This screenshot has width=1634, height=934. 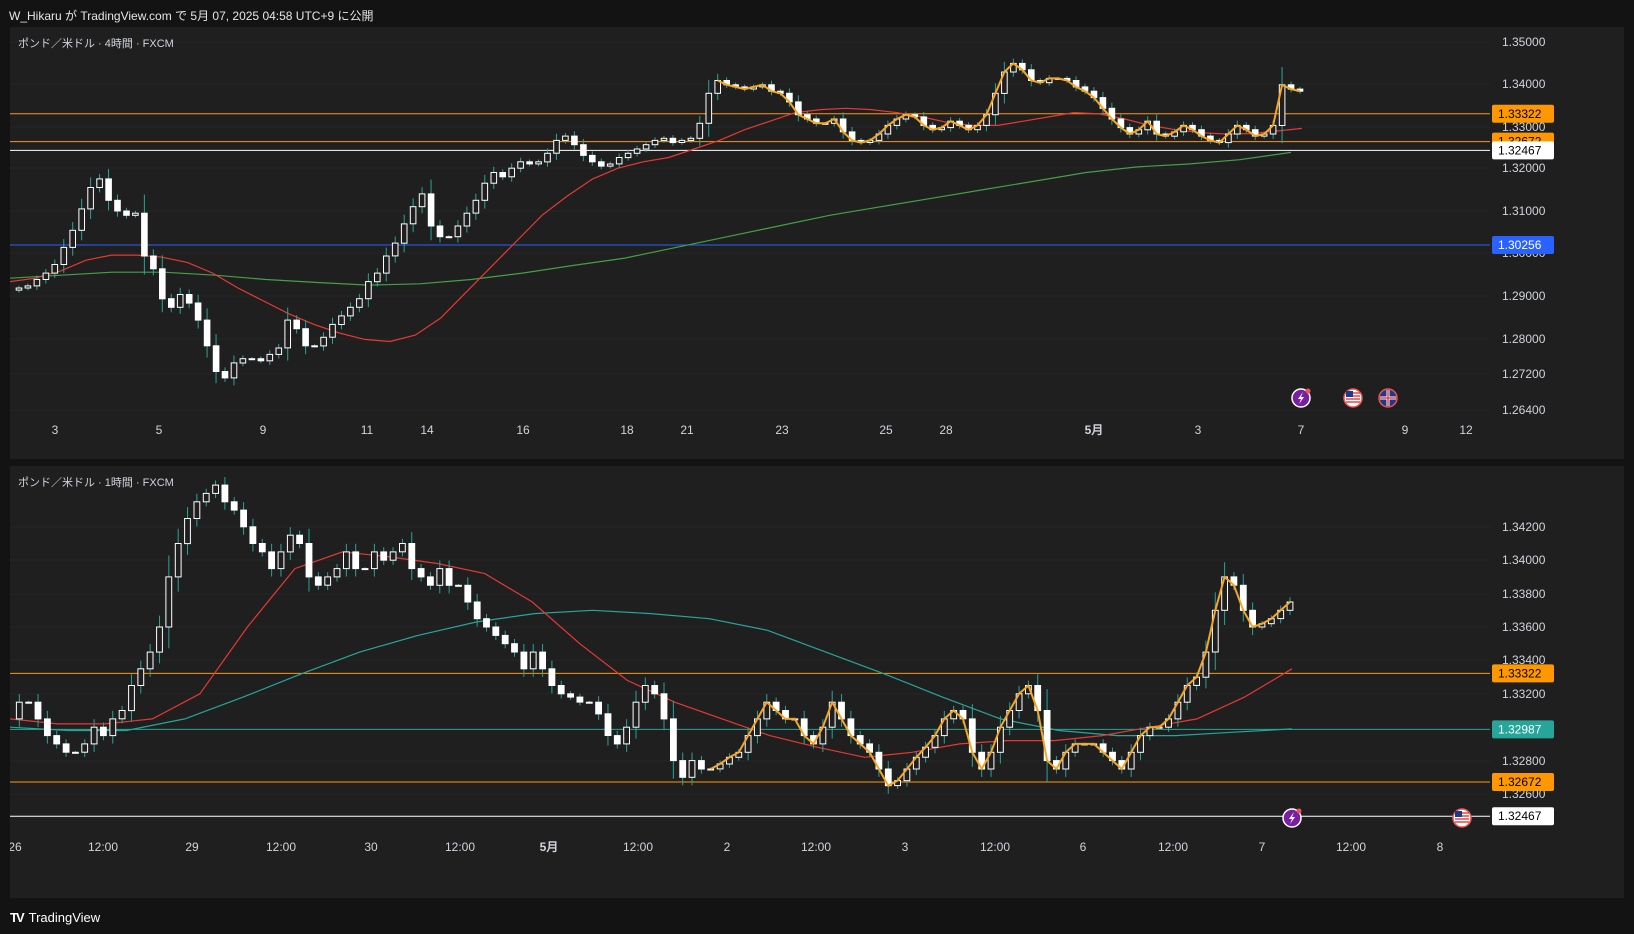 I want to click on price-tag-label-3: 1.30256, so click(x=1520, y=245).